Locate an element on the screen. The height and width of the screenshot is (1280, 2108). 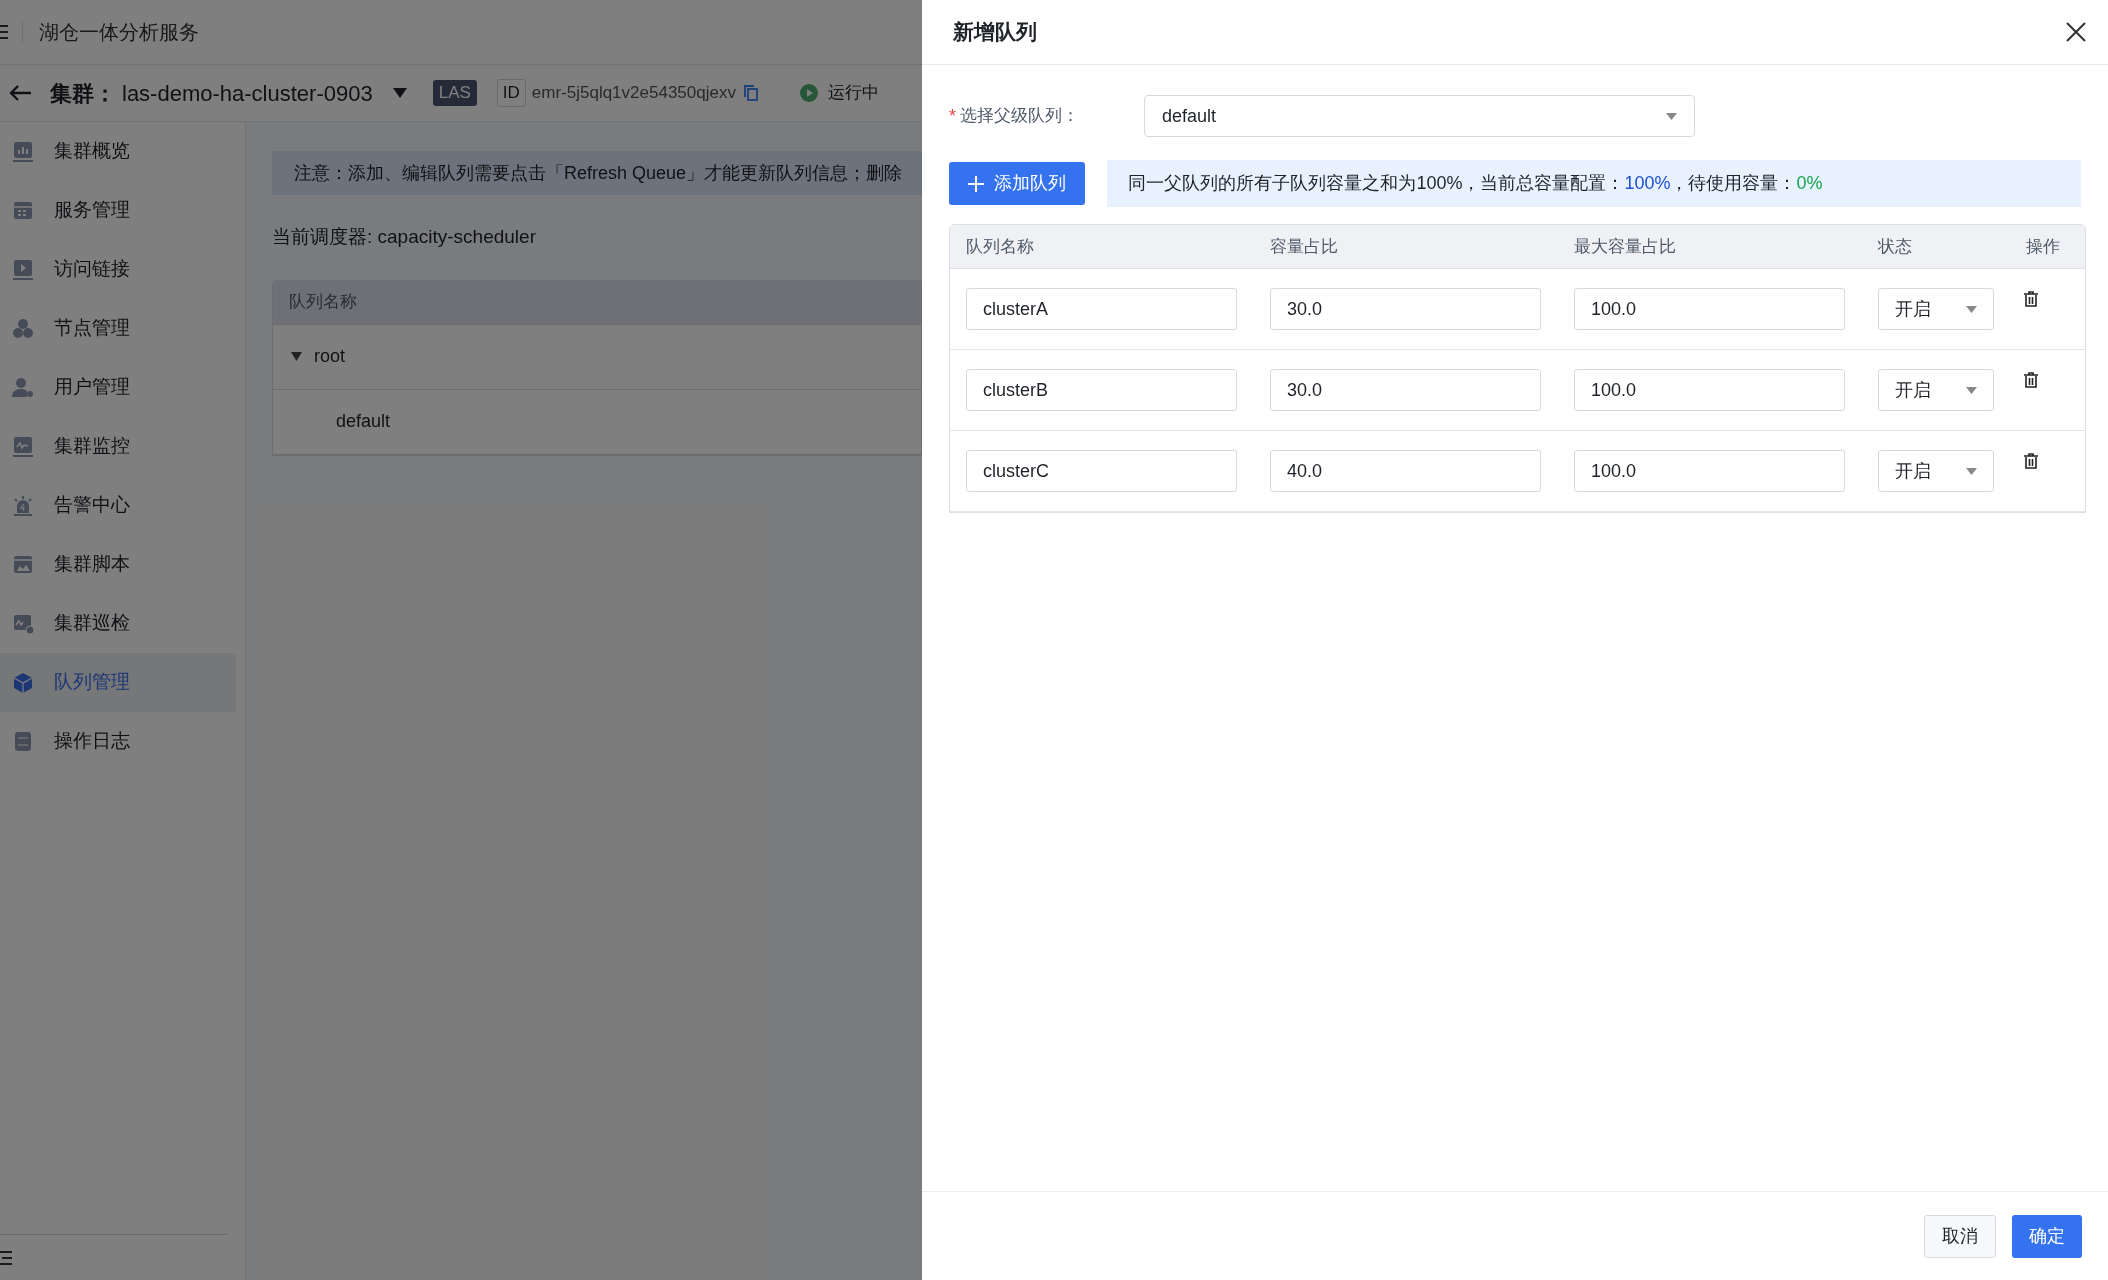
sidebar-item: 集群脚本 is located at coordinates (118, 564).